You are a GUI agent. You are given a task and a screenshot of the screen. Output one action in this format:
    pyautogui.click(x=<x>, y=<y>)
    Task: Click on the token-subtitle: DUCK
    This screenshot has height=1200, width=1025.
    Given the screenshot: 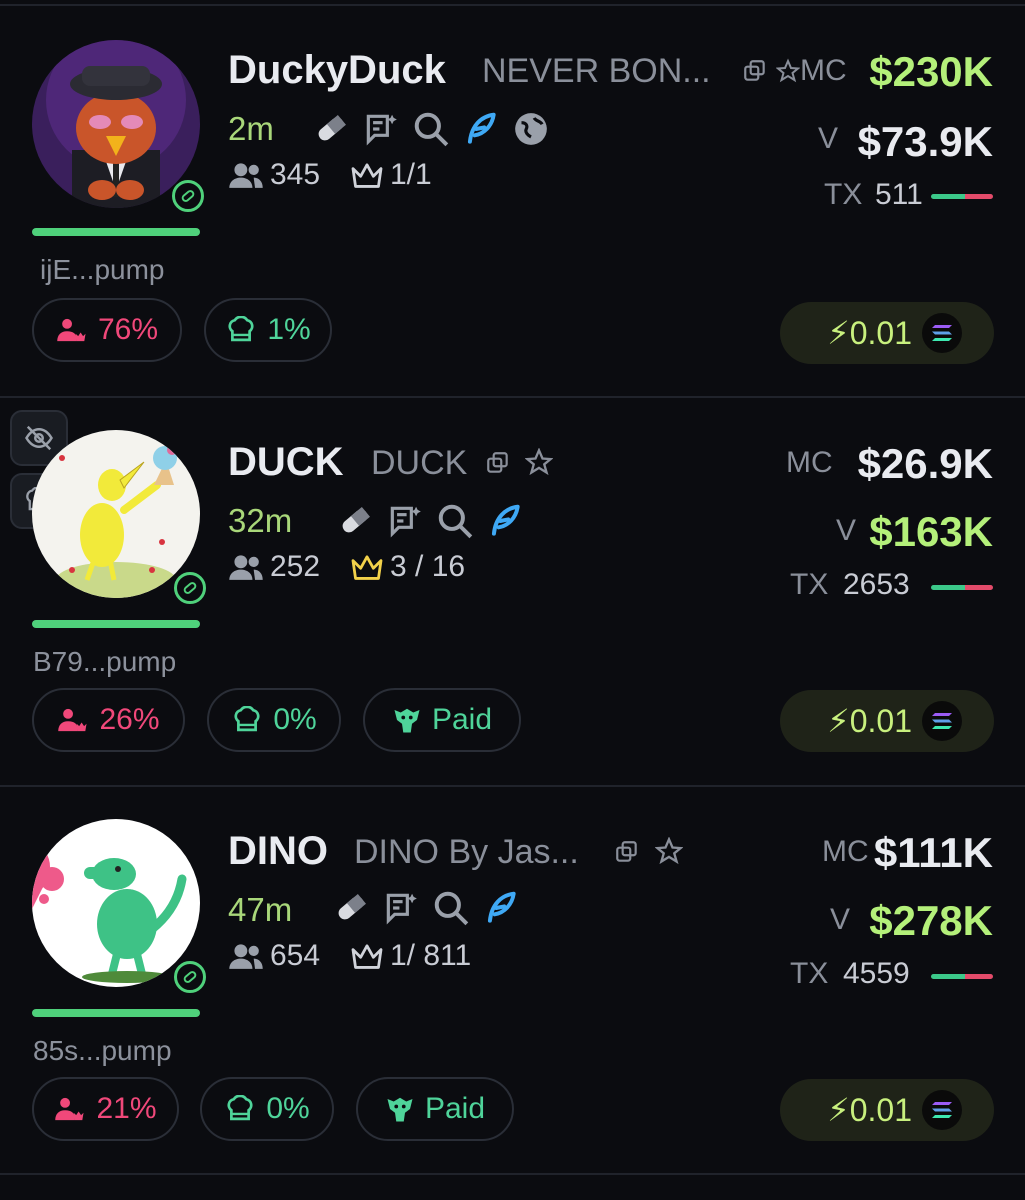 What is the action you would take?
    pyautogui.click(x=419, y=463)
    